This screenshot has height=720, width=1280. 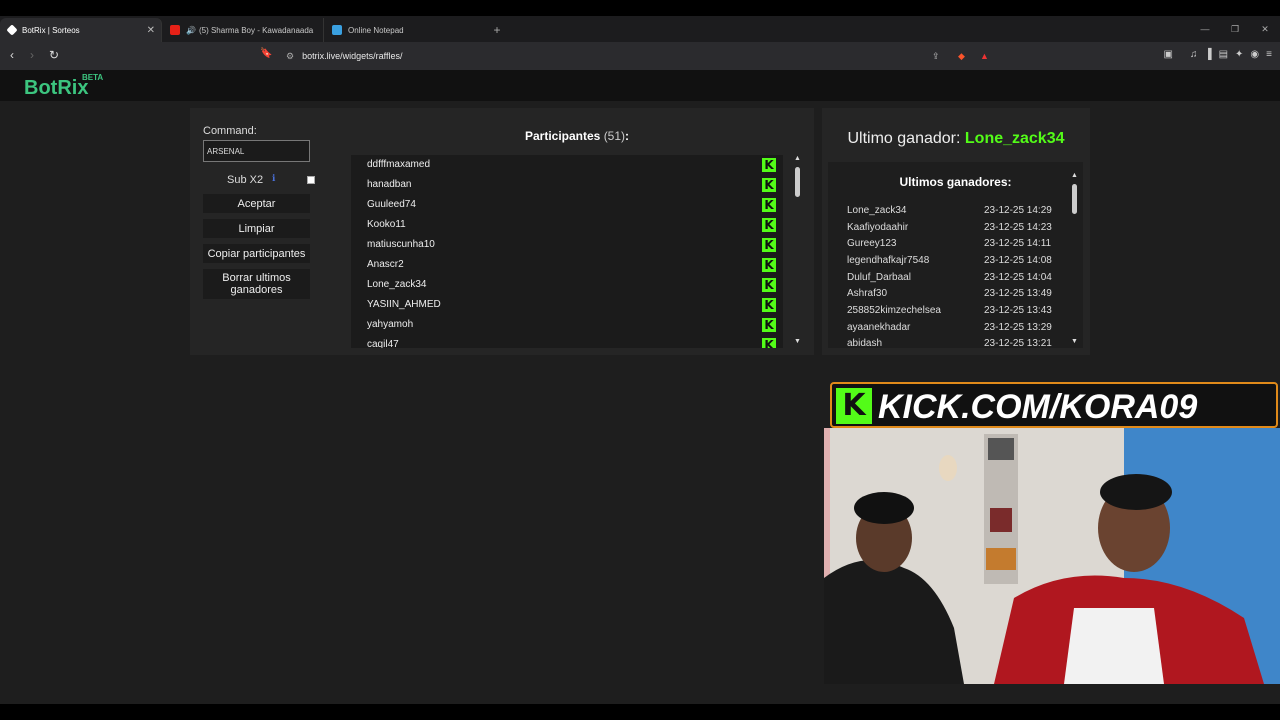 I want to click on winner-row: legendhafkajr7548 23-12-25 14:08, so click(x=948, y=261).